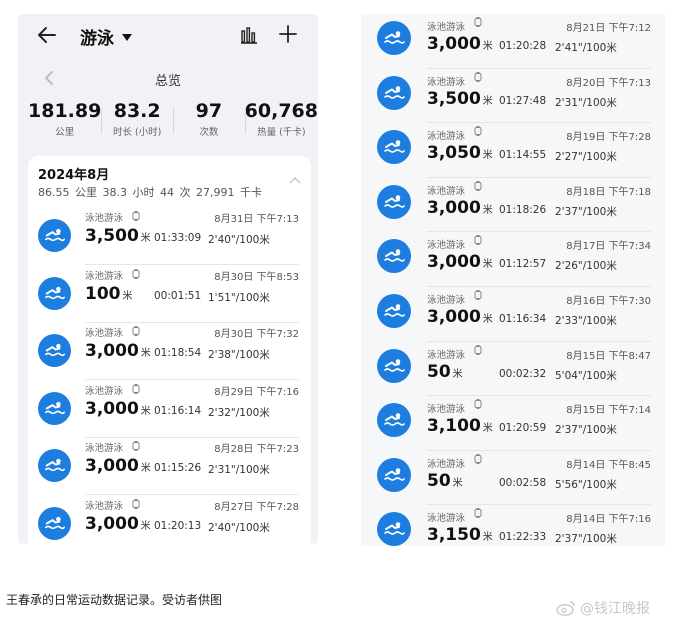 This screenshot has width=678, height=625. What do you see at coordinates (586, 484) in the screenshot?
I see `record-pace: 5'56"/100米` at bounding box center [586, 484].